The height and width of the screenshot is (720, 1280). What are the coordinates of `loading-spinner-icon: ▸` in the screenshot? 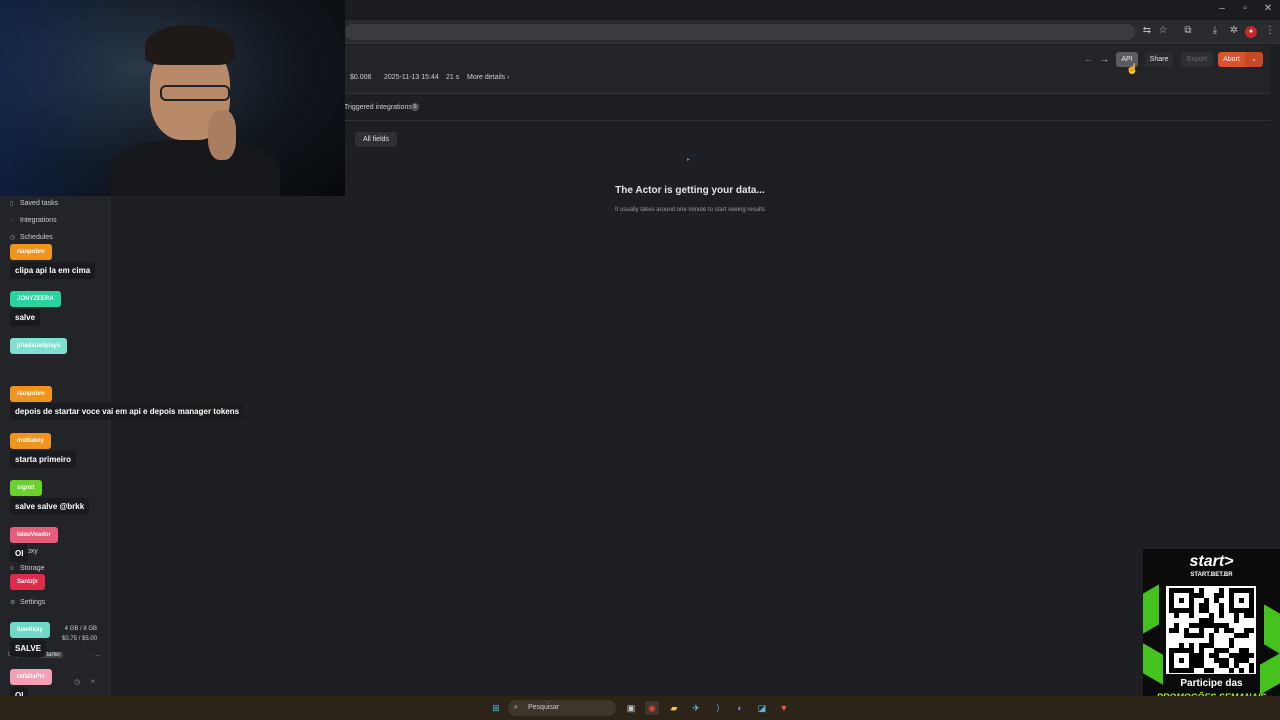 It's located at (689, 160).